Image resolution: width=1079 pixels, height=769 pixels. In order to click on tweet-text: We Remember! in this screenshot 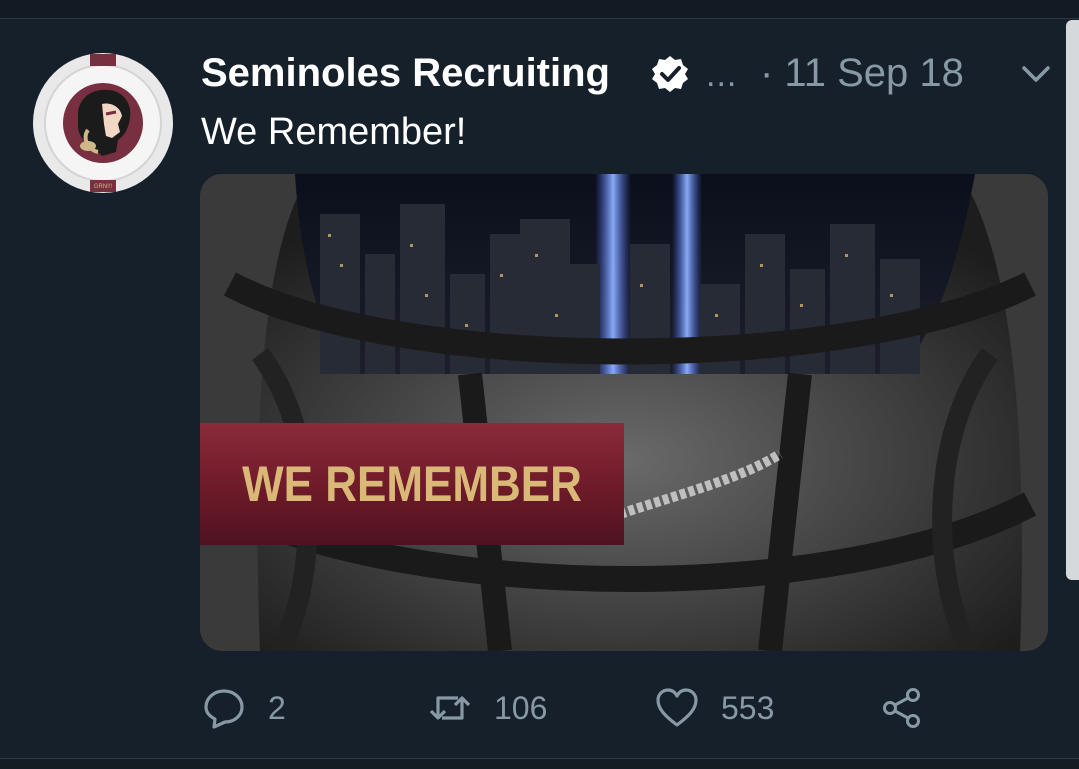, I will do `click(334, 132)`.